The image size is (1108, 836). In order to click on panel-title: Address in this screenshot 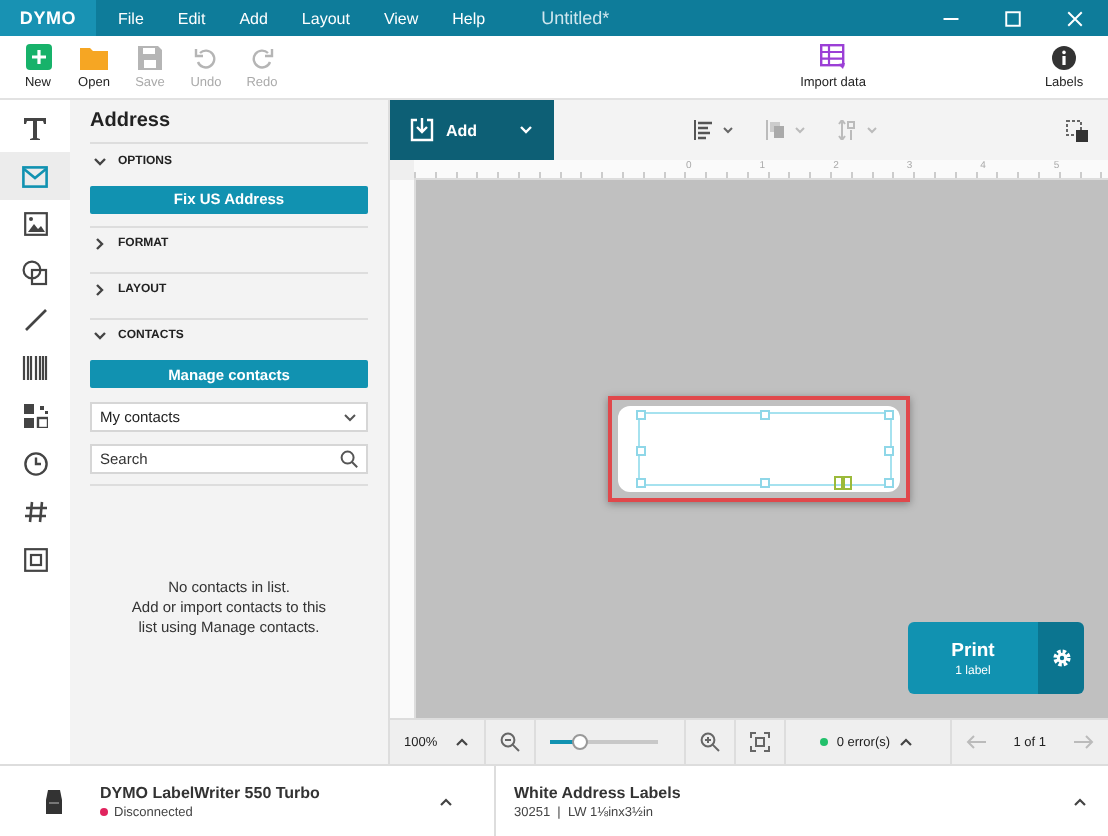, I will do `click(229, 122)`.